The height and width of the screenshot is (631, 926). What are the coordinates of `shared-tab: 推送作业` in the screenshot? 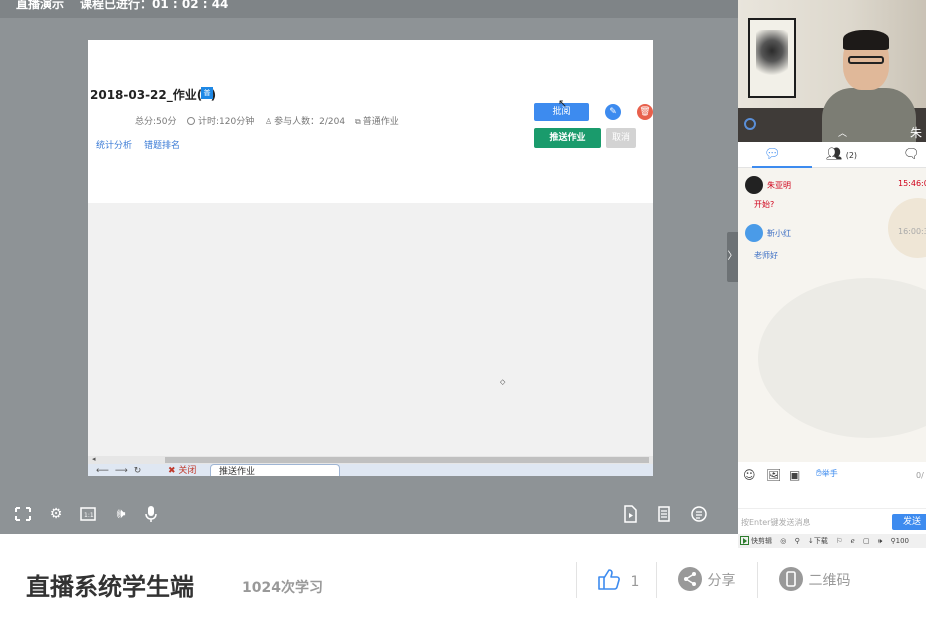 It's located at (275, 470).